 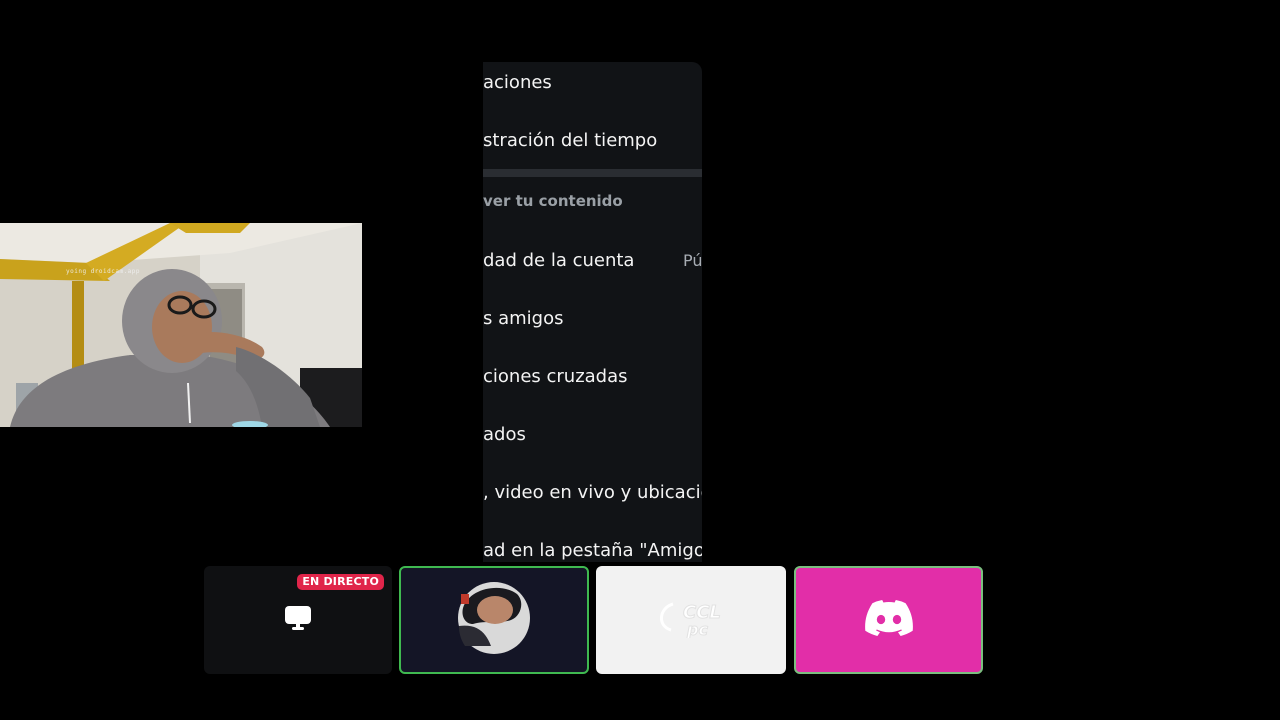 What do you see at coordinates (592, 173) in the screenshot?
I see `section-divider` at bounding box center [592, 173].